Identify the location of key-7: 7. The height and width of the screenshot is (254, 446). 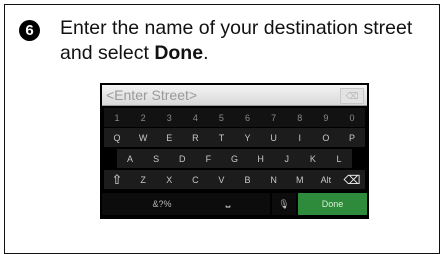
(274, 118).